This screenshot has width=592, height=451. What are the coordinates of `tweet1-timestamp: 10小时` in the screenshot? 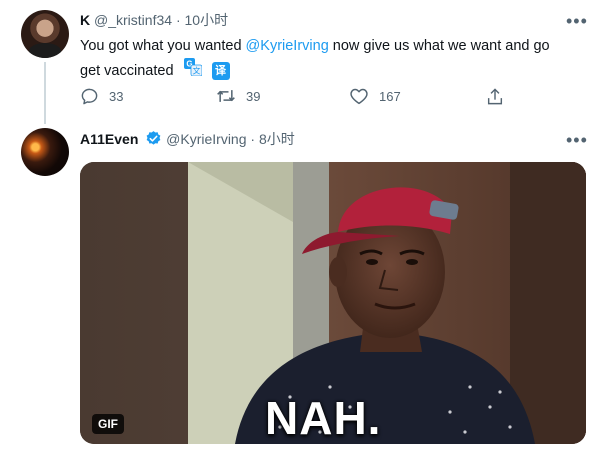 It's located at (207, 20).